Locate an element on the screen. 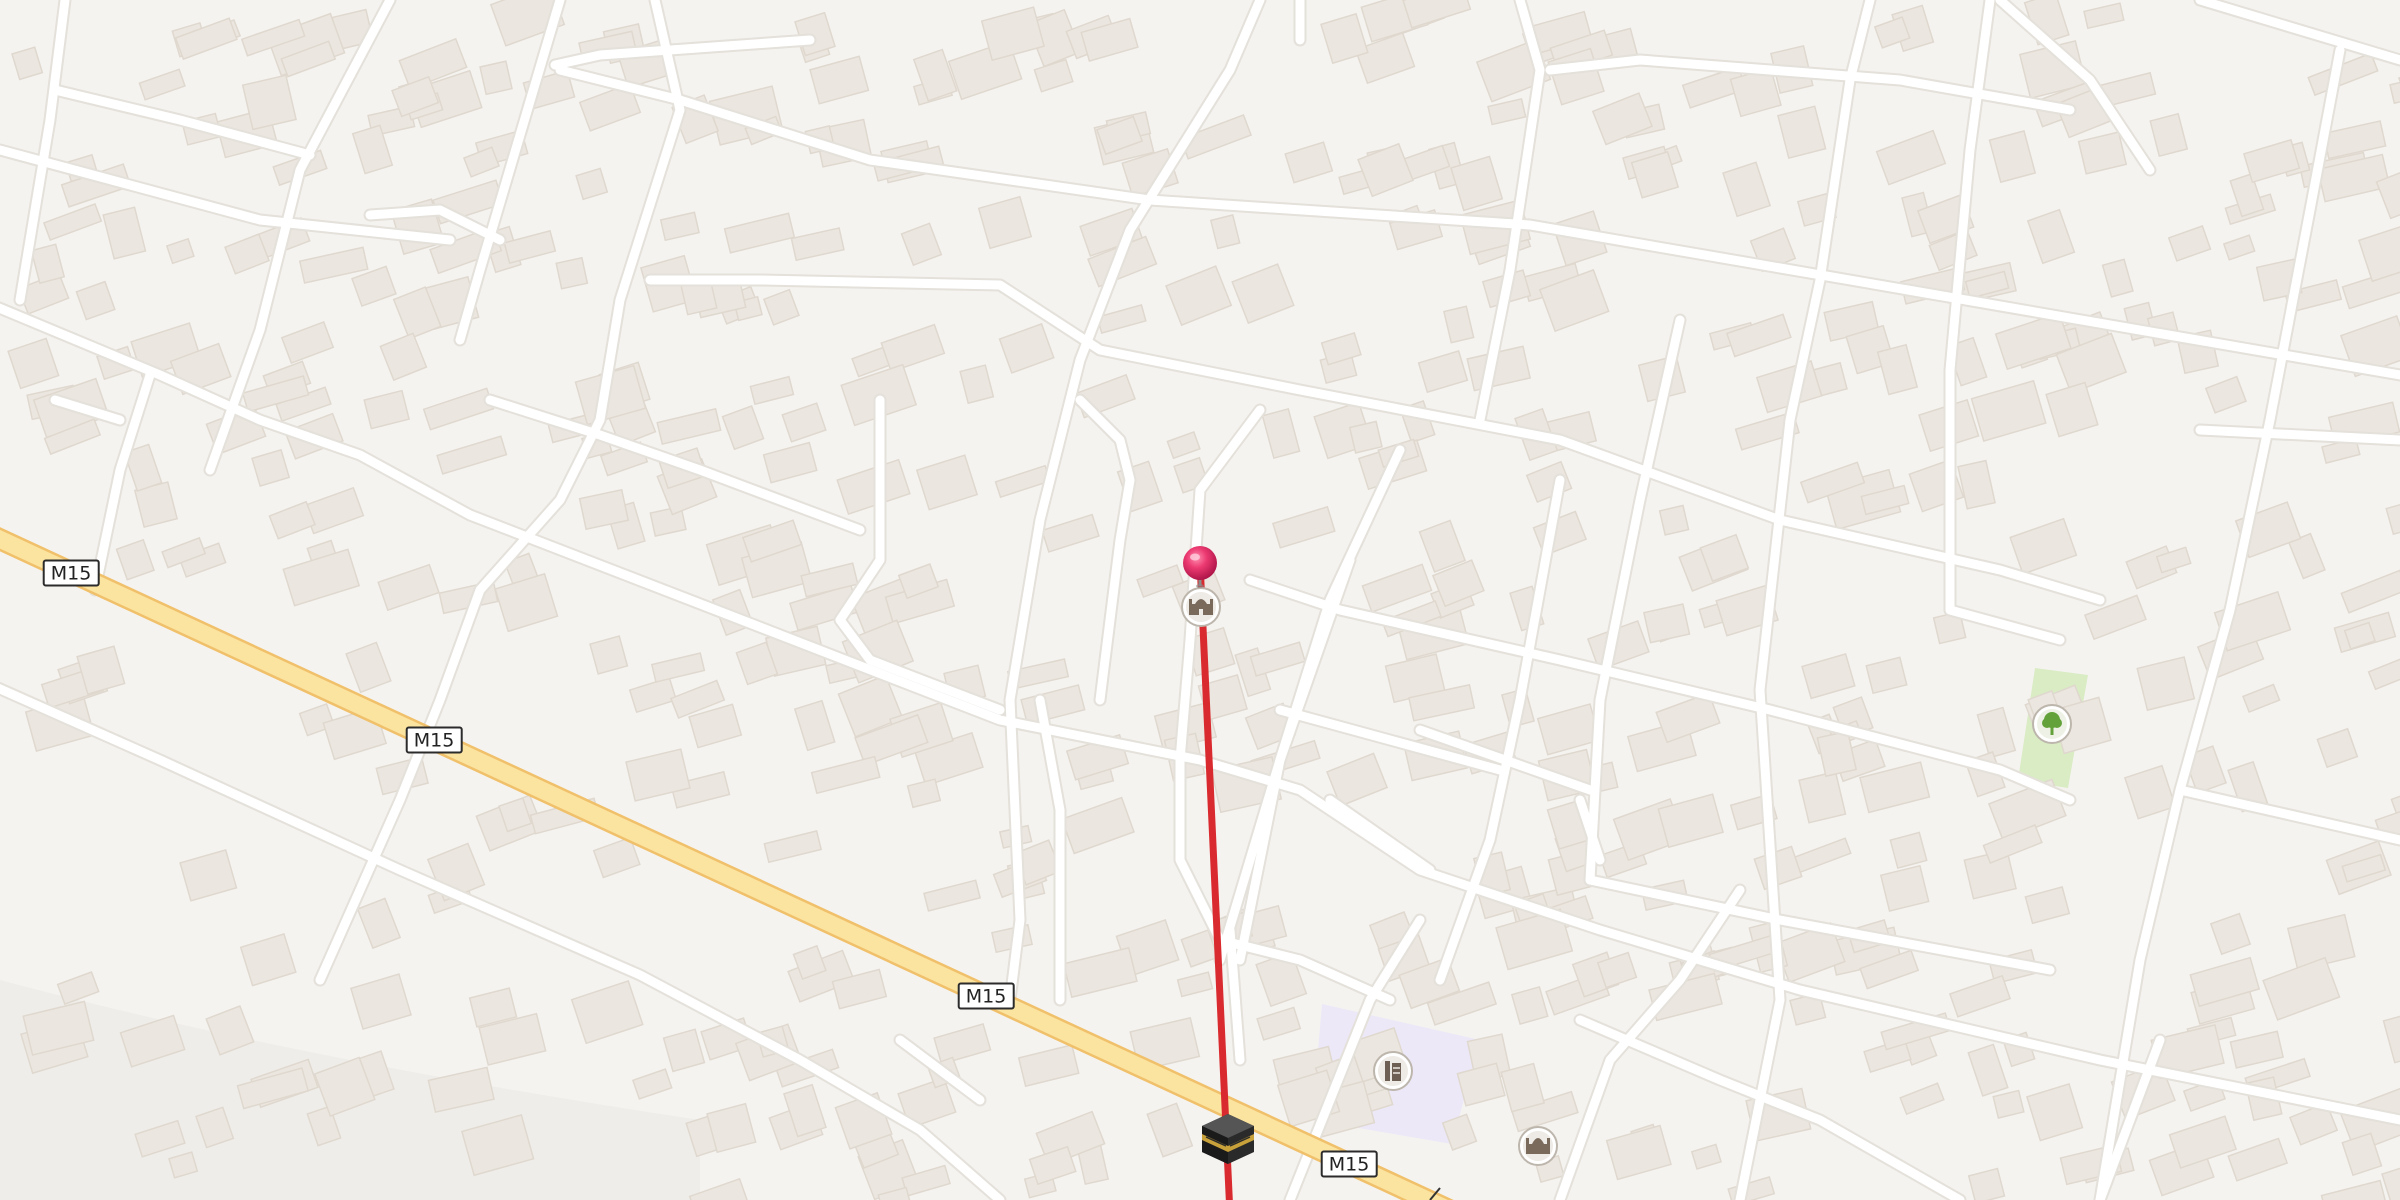 This screenshot has width=2400, height=1200. road-casing is located at coordinates (1635, 600).